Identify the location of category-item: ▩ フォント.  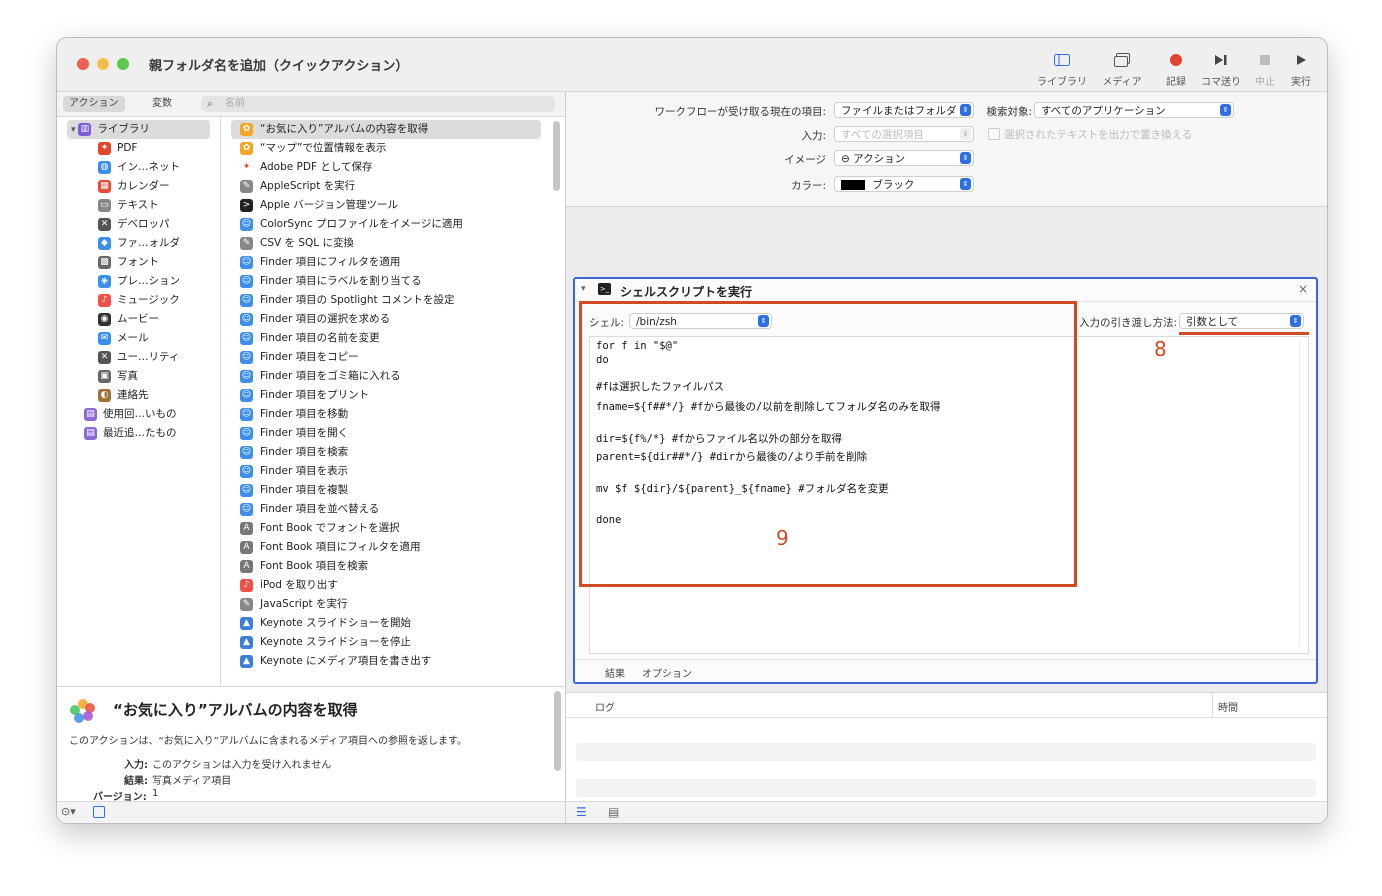
(128, 262).